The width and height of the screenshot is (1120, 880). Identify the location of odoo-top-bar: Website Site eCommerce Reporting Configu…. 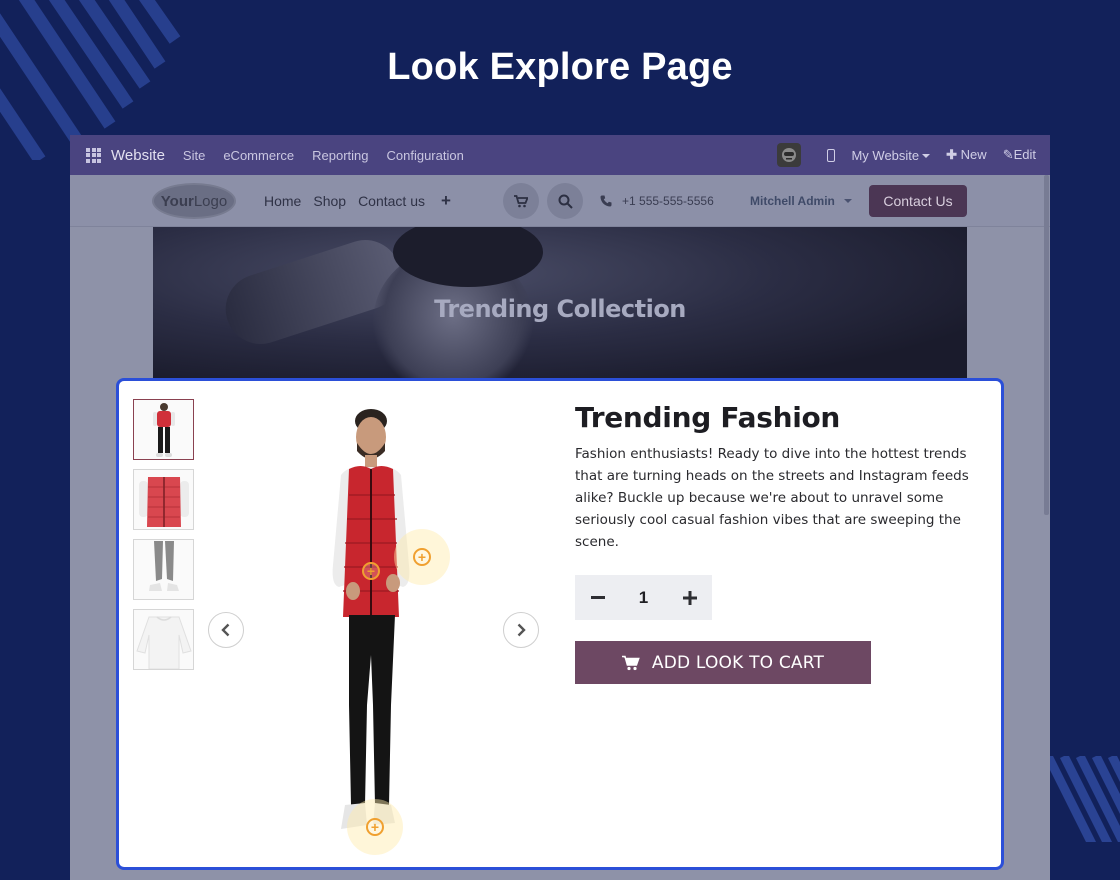
(560, 155).